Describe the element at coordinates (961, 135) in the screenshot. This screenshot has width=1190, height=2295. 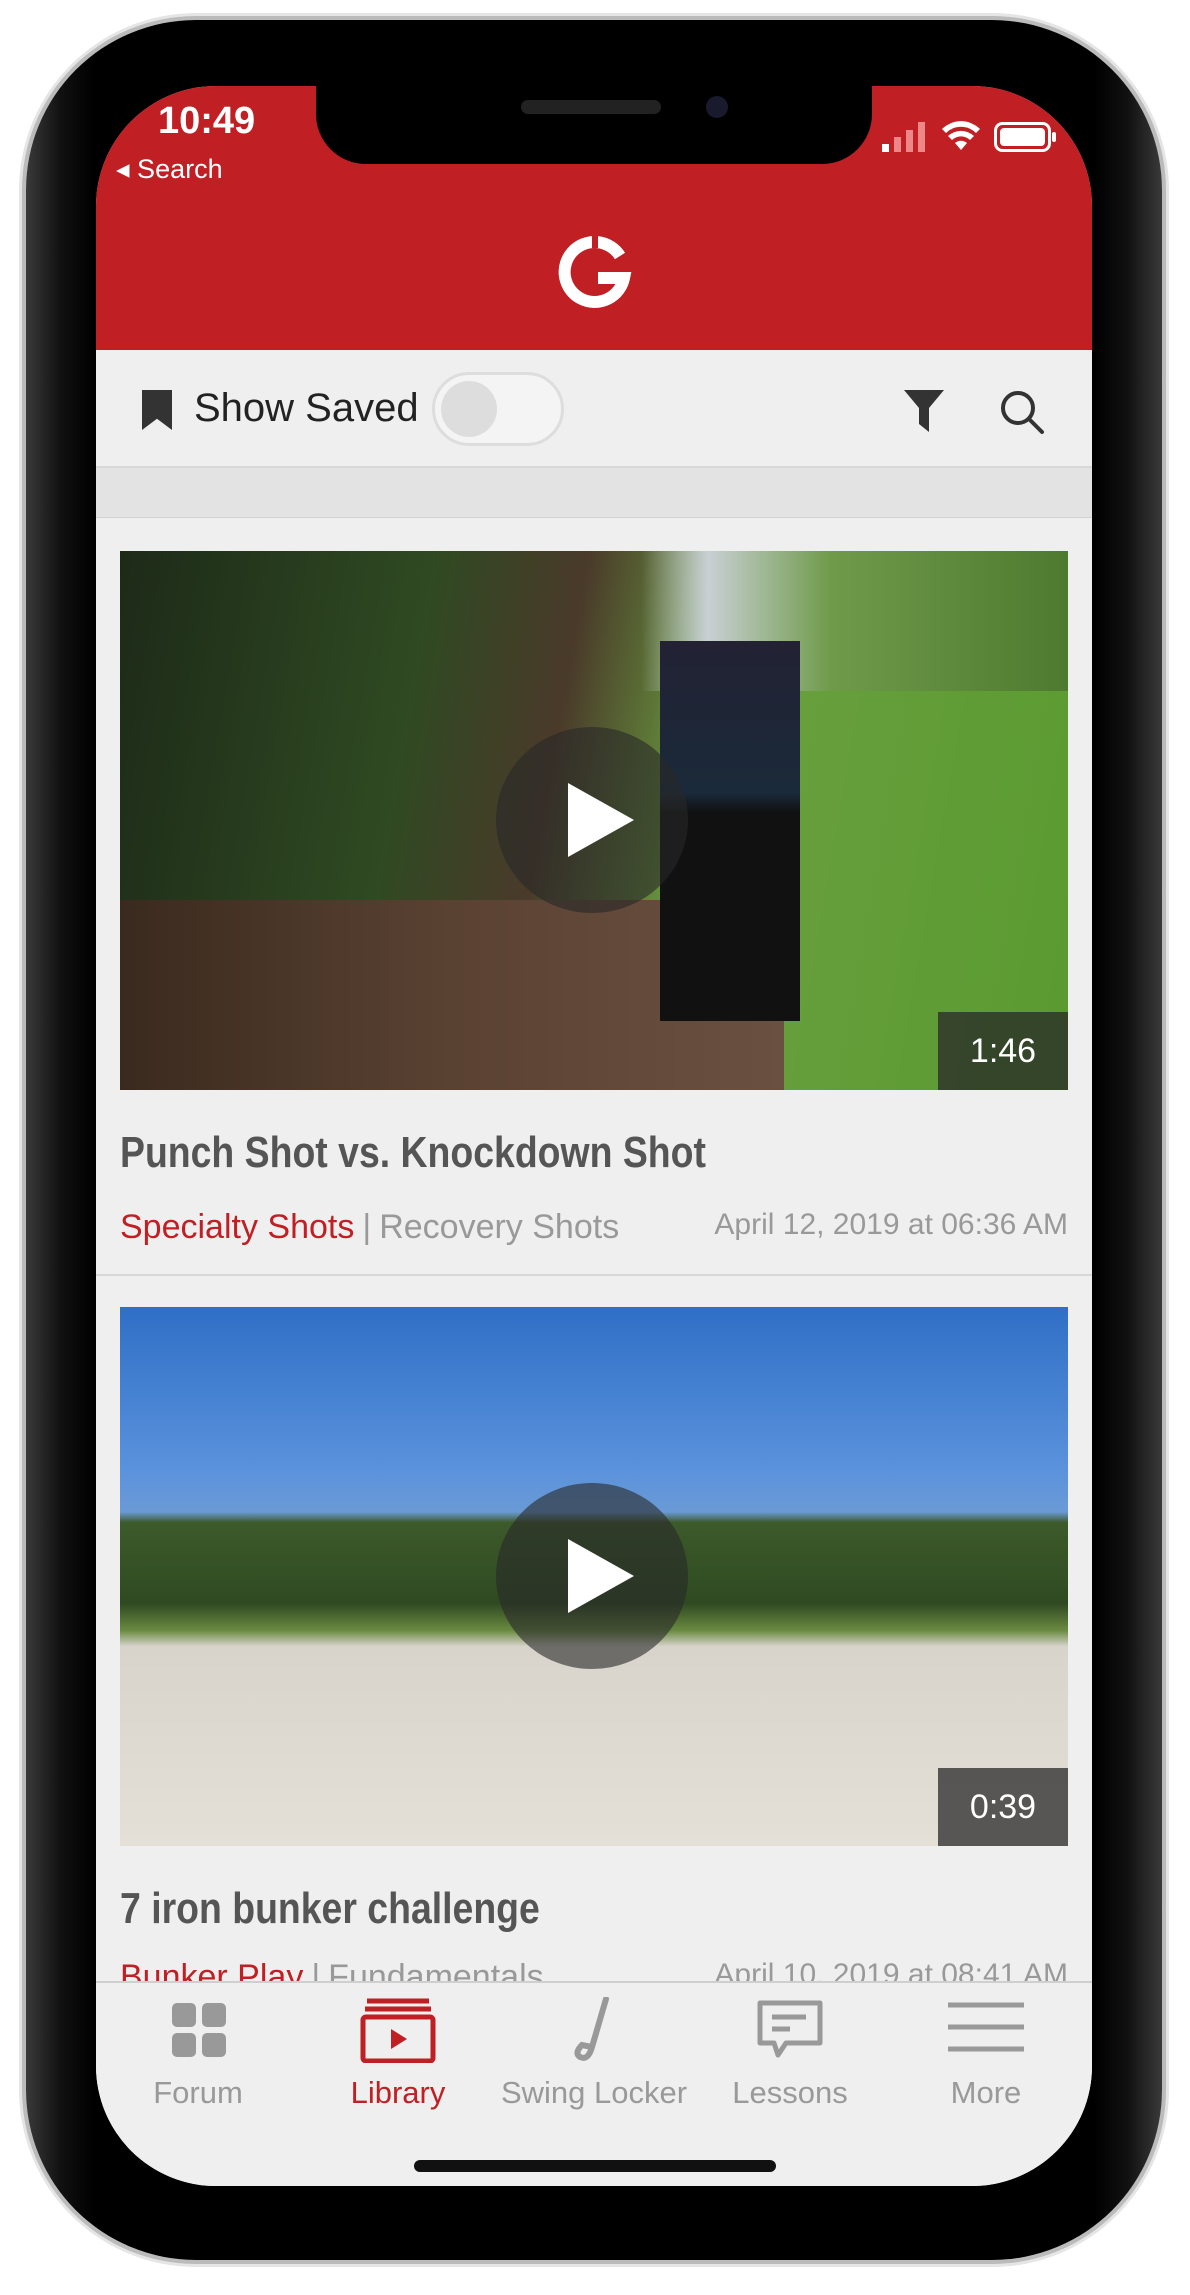
I see `wifi-icon` at that location.